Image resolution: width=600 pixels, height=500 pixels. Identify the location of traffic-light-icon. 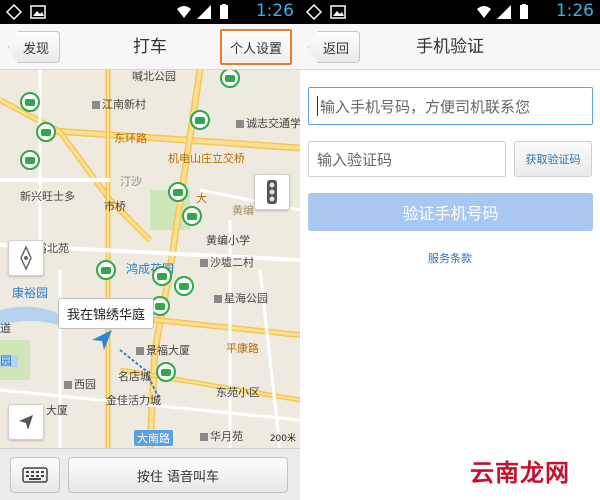
(272, 192).